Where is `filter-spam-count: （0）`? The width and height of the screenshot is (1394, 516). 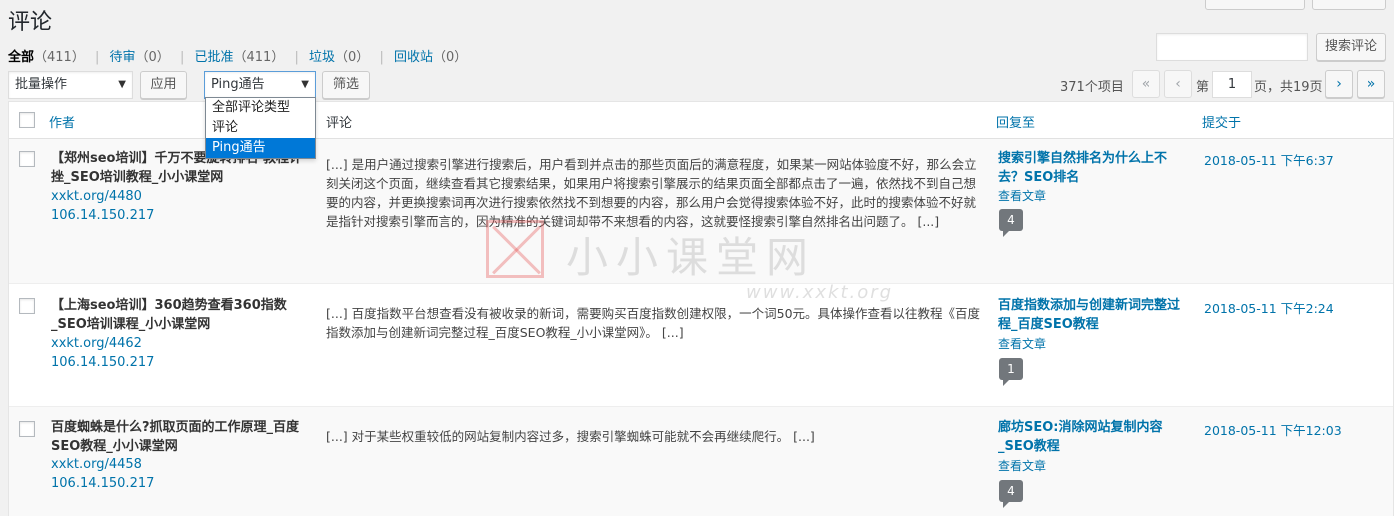 filter-spam-count: （0） is located at coordinates (352, 57).